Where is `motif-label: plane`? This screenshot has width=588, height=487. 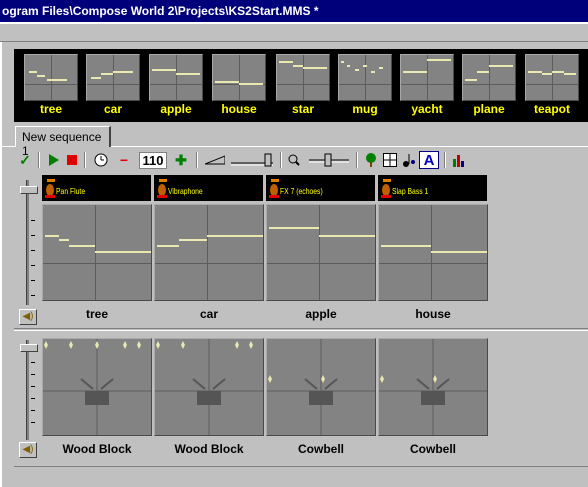
motif-label: plane is located at coordinates (489, 109).